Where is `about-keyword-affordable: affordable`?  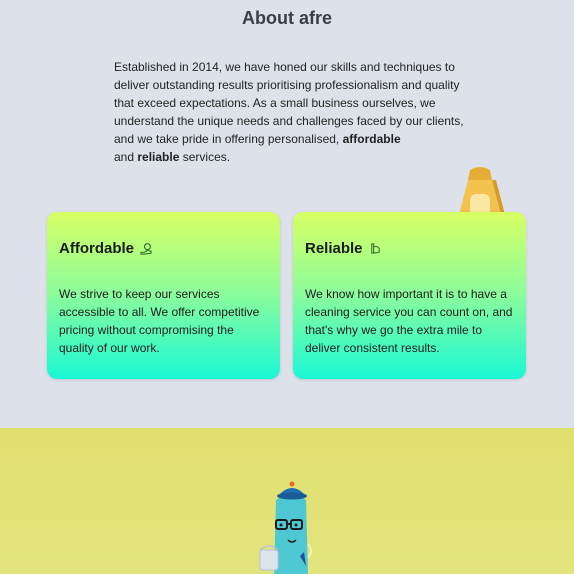
about-keyword-affordable: affordable is located at coordinates (371, 139).